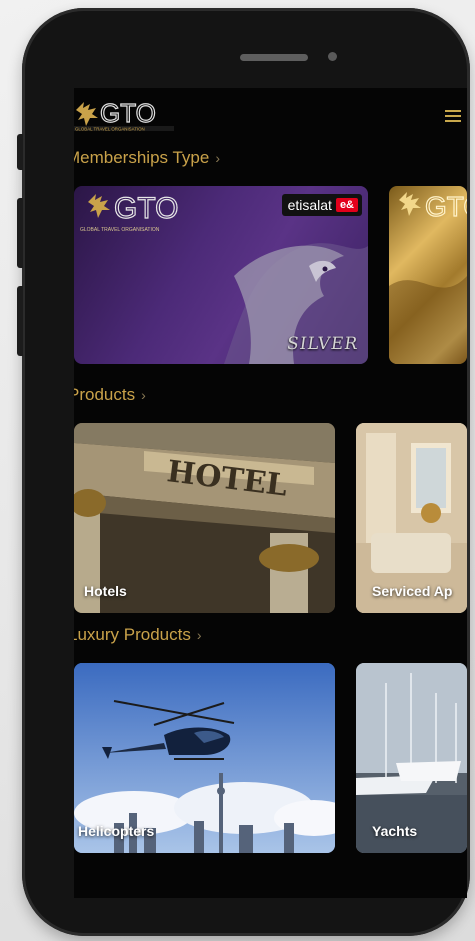 The image size is (475, 941). What do you see at coordinates (395, 831) in the screenshot?
I see `luxury-label: Yachts` at bounding box center [395, 831].